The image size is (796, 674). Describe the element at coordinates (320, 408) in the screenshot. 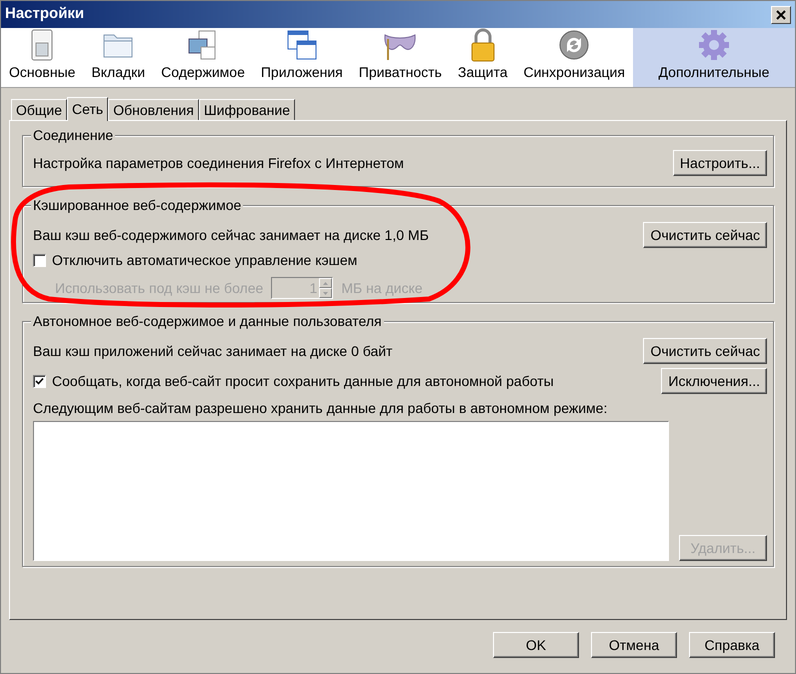

I see `list-label: Следующим веб-сайтам разрешено хранить данные для работы в автономном режиме:` at that location.